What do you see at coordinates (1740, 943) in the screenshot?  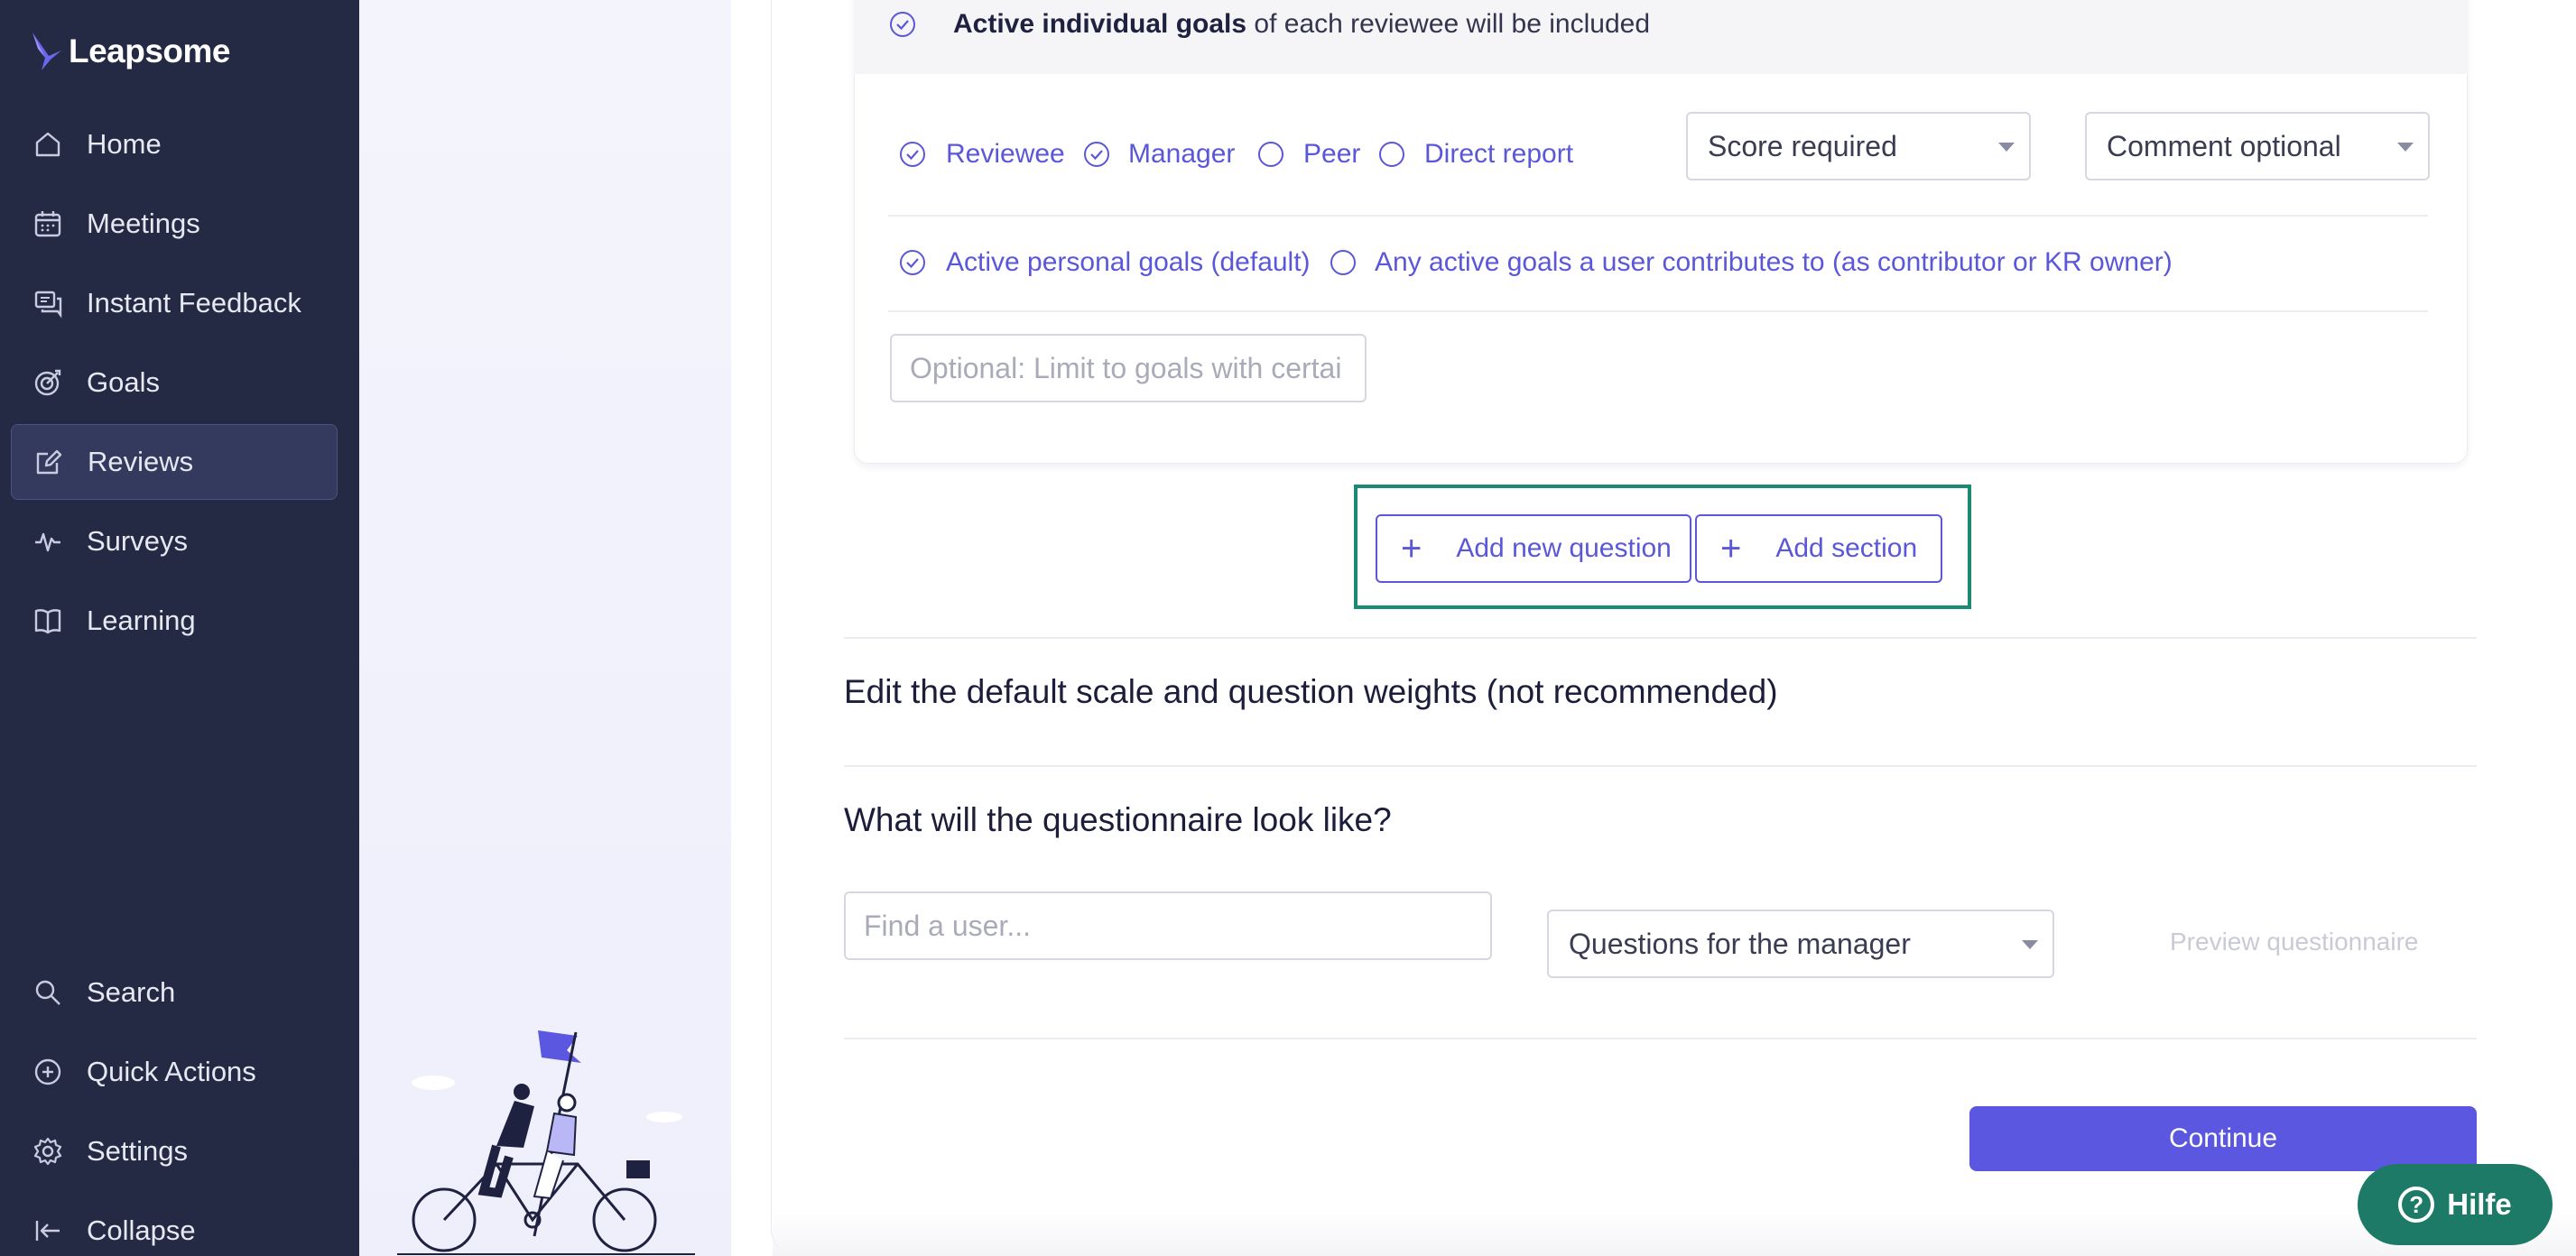 I see `questionnaire-view-value: Questions for the manager` at bounding box center [1740, 943].